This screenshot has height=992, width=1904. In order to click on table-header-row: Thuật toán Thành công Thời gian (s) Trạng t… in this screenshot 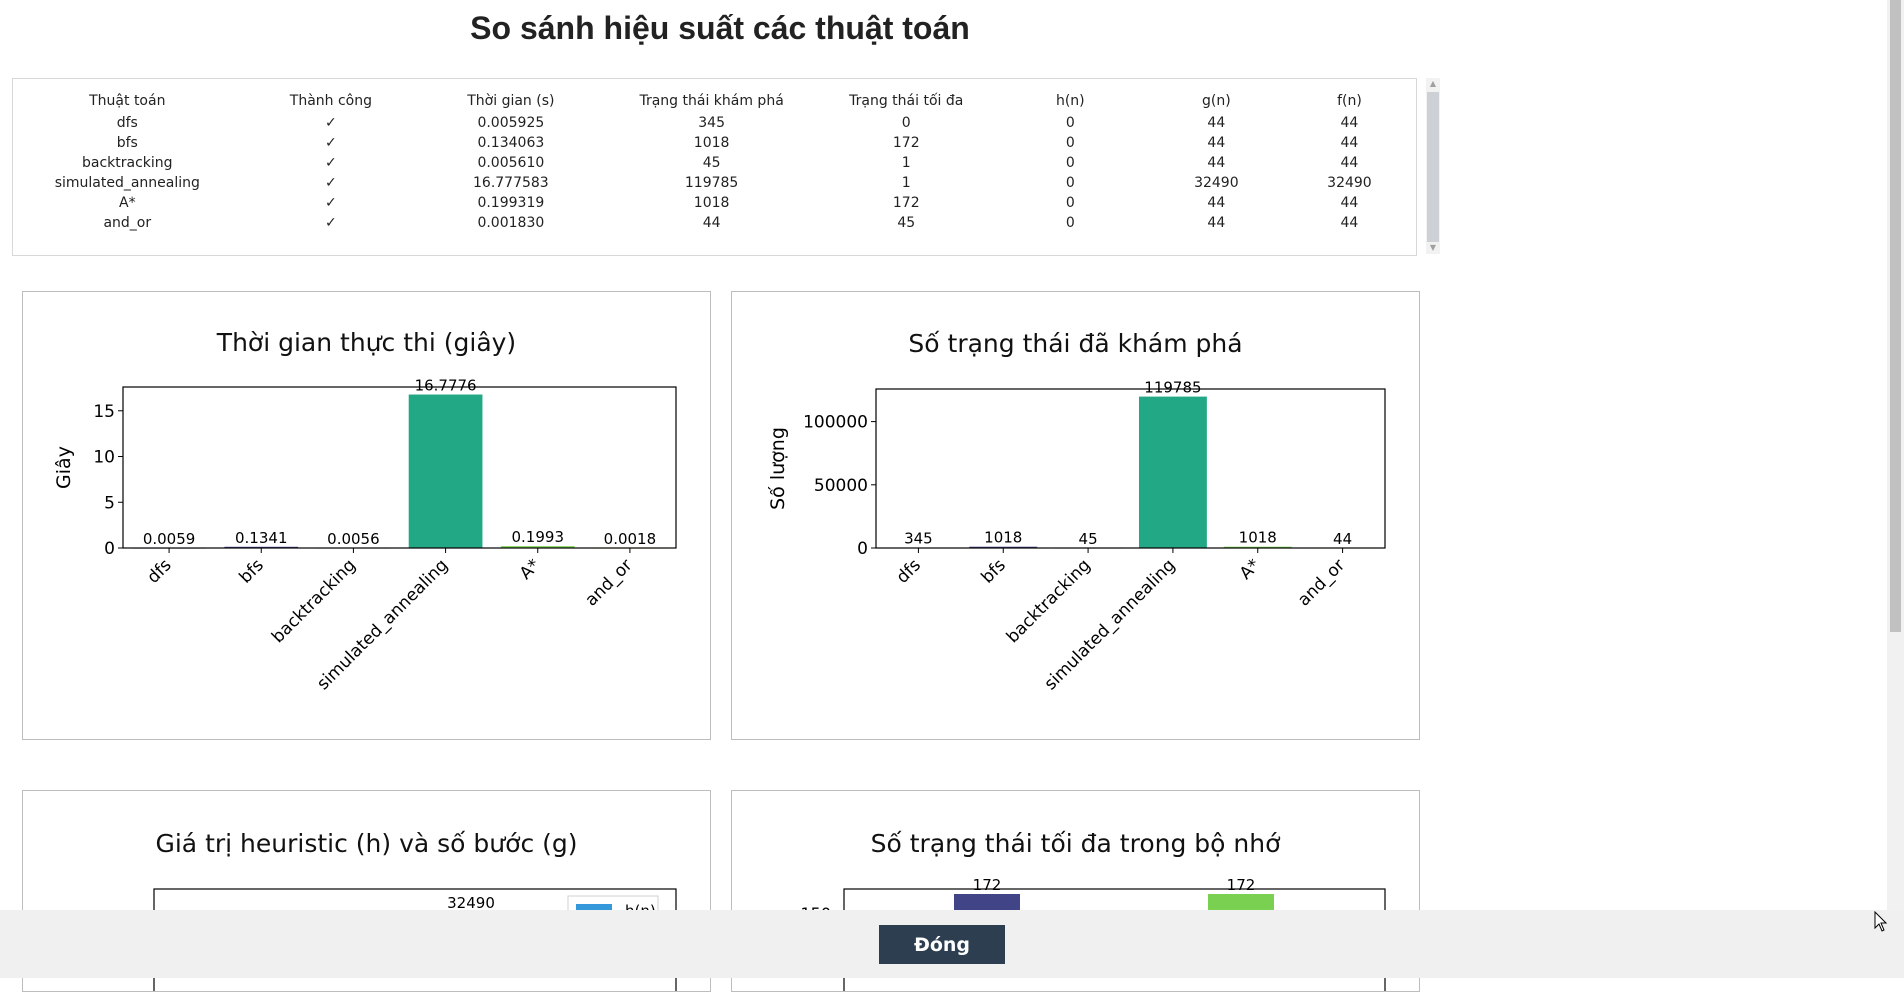, I will do `click(714, 101)`.